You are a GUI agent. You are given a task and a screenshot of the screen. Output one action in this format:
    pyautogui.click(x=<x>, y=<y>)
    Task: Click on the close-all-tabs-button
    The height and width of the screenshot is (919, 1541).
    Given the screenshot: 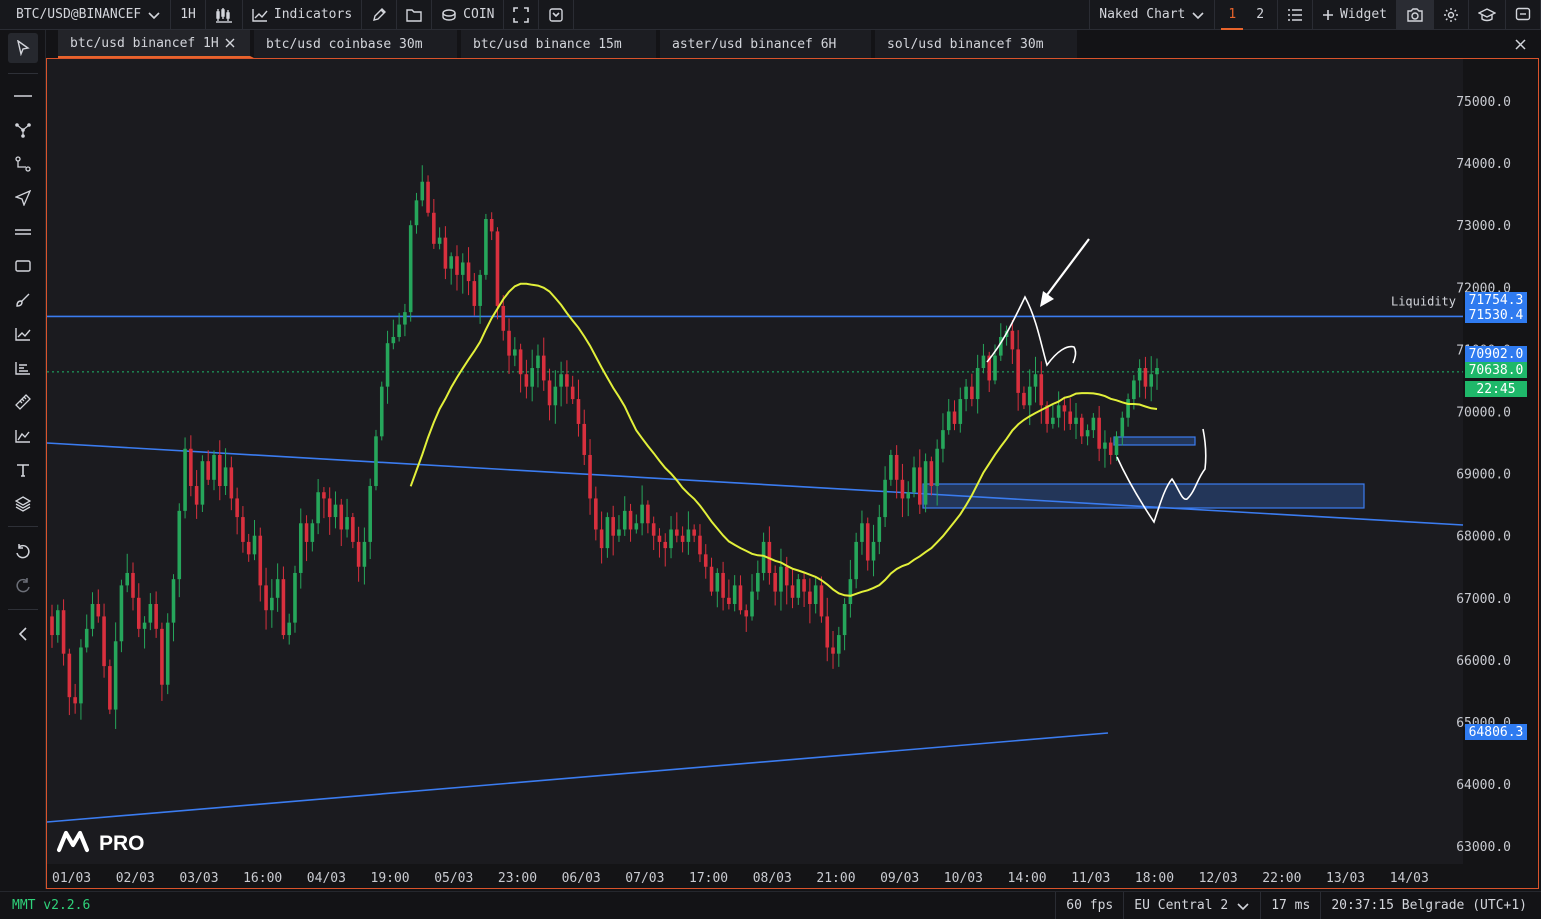 What is the action you would take?
    pyautogui.click(x=1520, y=44)
    